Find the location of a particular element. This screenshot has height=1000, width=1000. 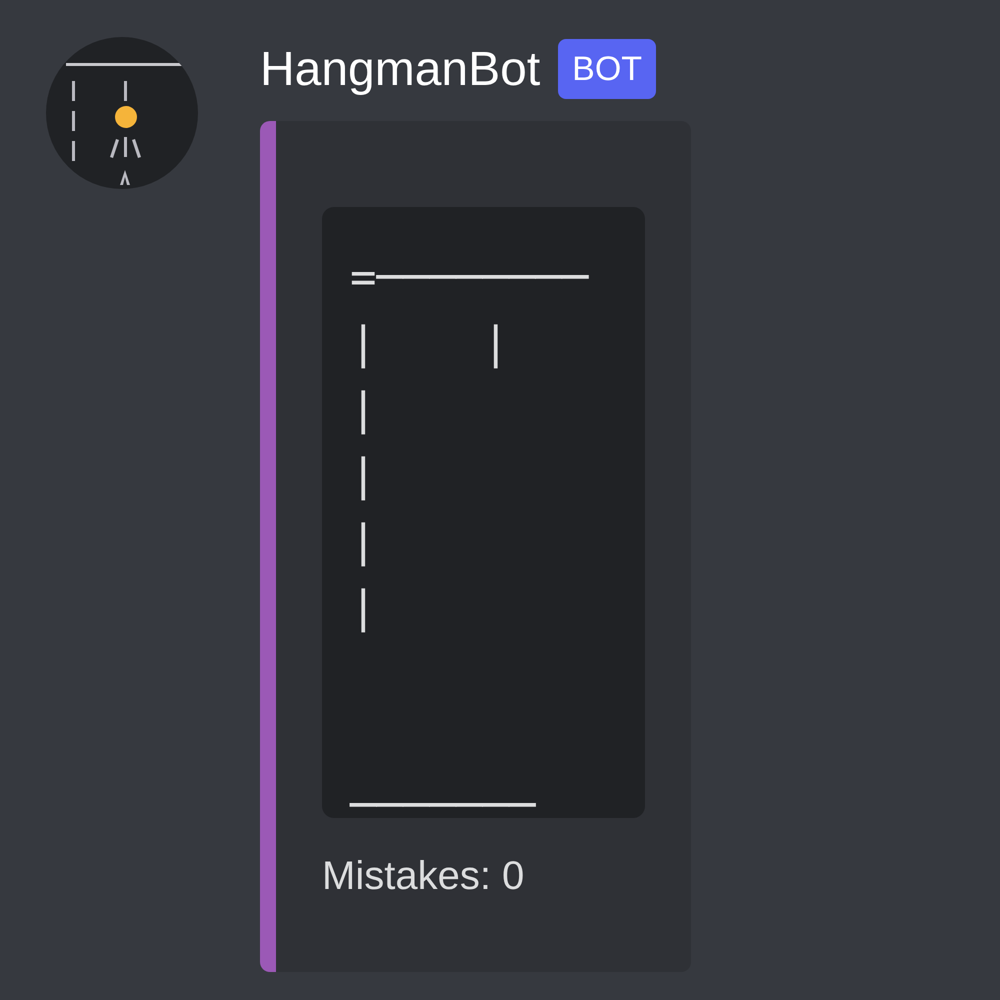

embed-description: Mistakes: 0 is located at coordinates (424, 876).